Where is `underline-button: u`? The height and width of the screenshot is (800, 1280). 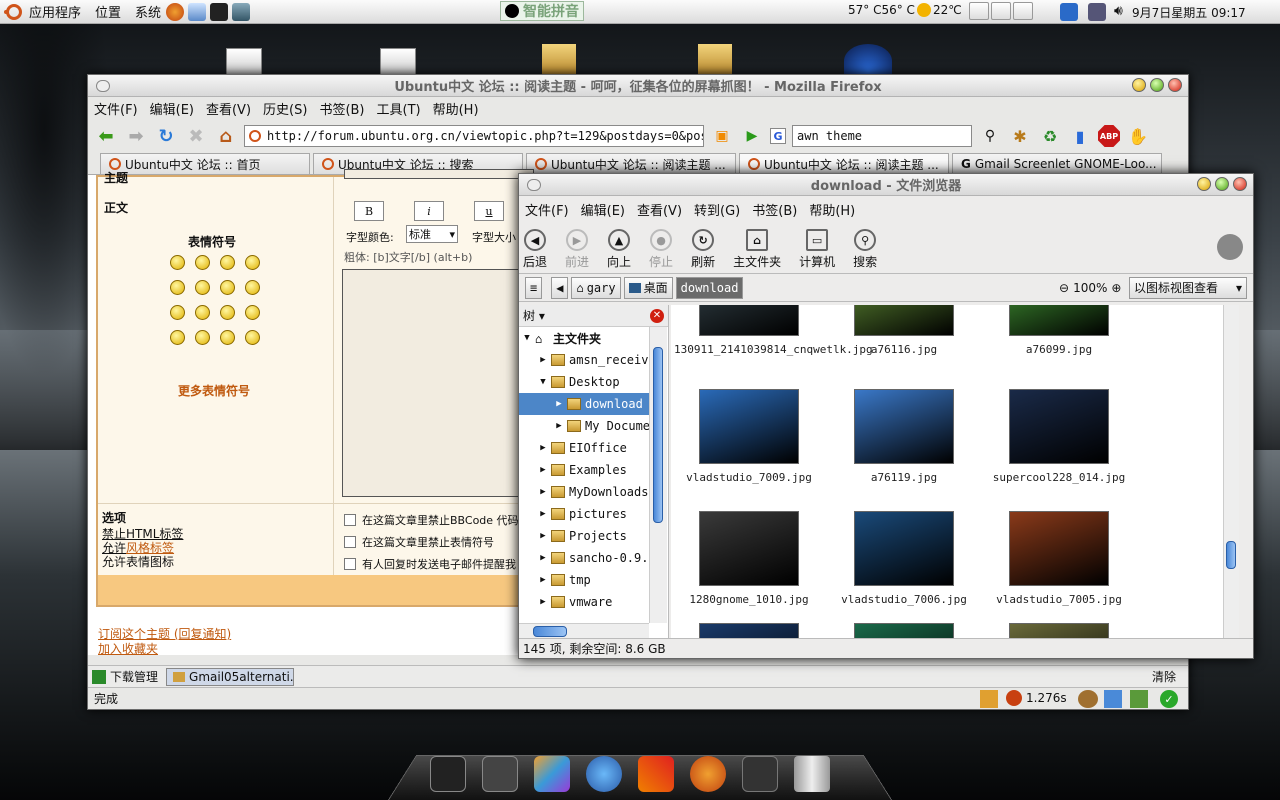 underline-button: u is located at coordinates (489, 211).